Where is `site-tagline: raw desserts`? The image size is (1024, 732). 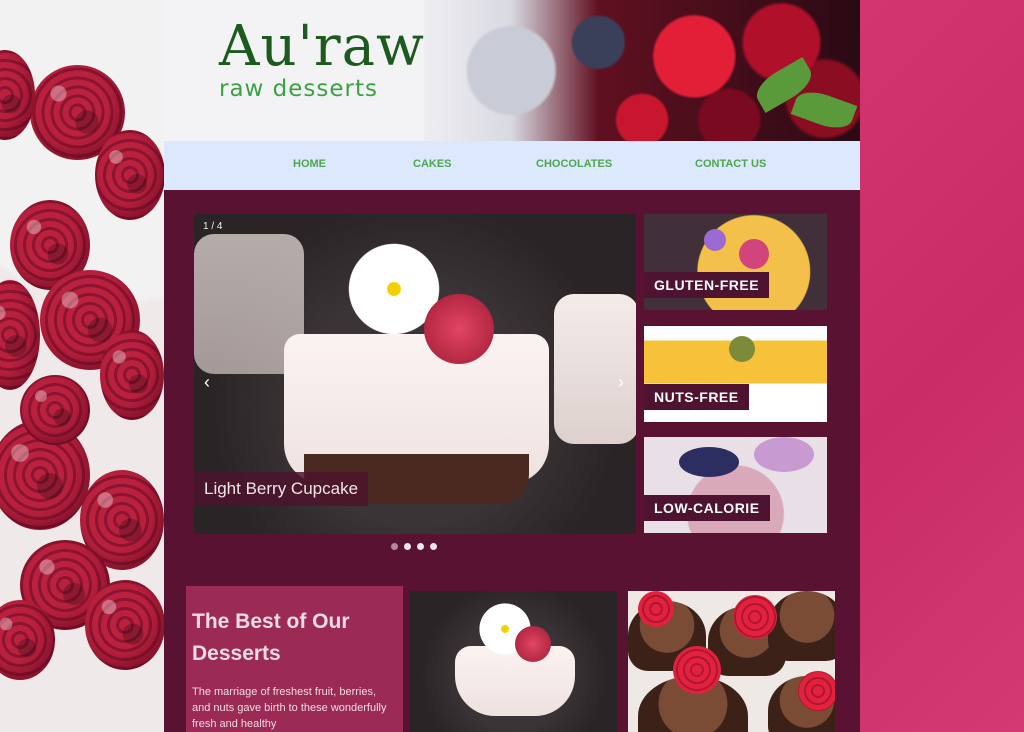 site-tagline: raw desserts is located at coordinates (298, 89).